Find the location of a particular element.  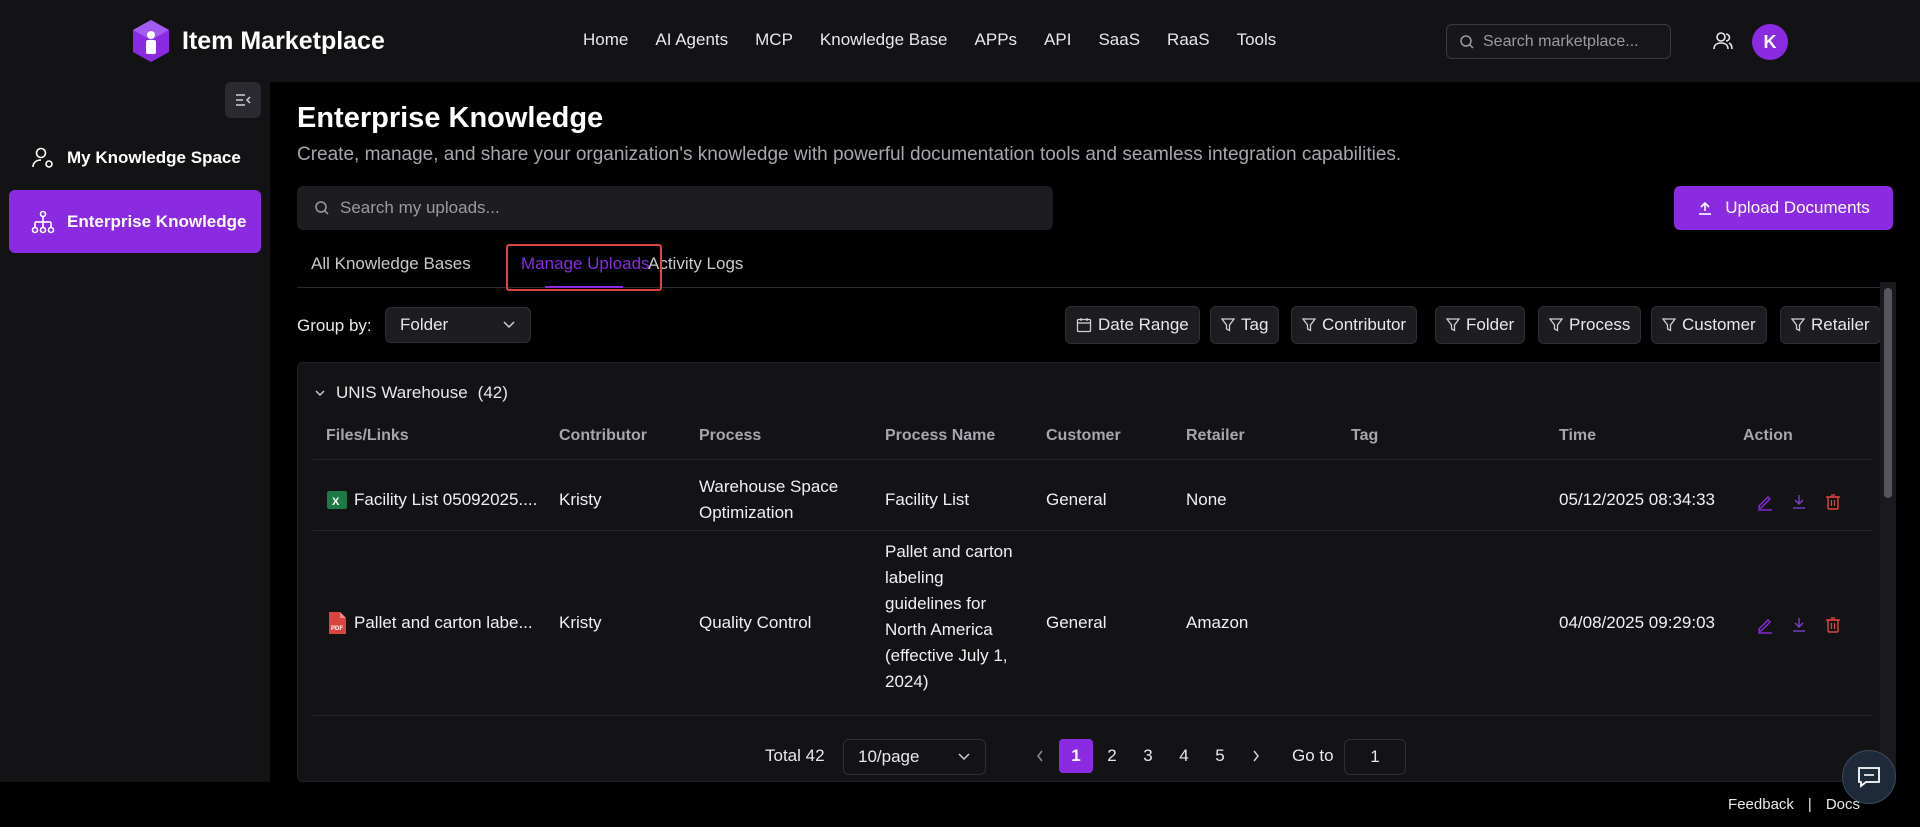

calendar-icon is located at coordinates (1084, 325).